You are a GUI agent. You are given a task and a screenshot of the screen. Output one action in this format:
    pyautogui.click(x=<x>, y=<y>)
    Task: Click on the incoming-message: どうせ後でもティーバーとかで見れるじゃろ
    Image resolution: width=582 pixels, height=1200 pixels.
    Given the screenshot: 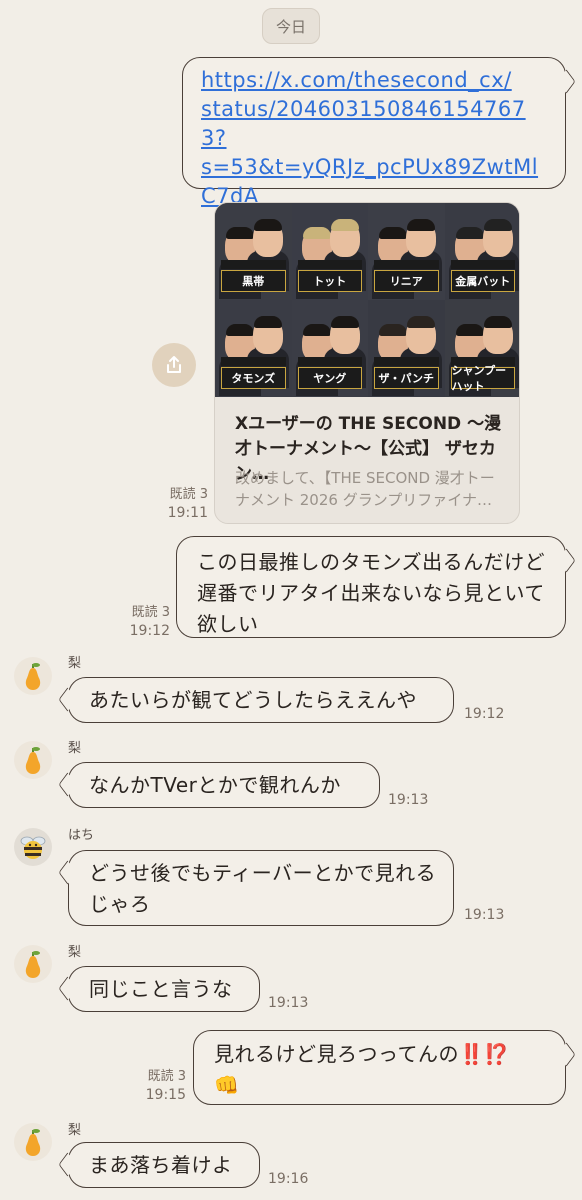 What is the action you would take?
    pyautogui.click(x=261, y=888)
    